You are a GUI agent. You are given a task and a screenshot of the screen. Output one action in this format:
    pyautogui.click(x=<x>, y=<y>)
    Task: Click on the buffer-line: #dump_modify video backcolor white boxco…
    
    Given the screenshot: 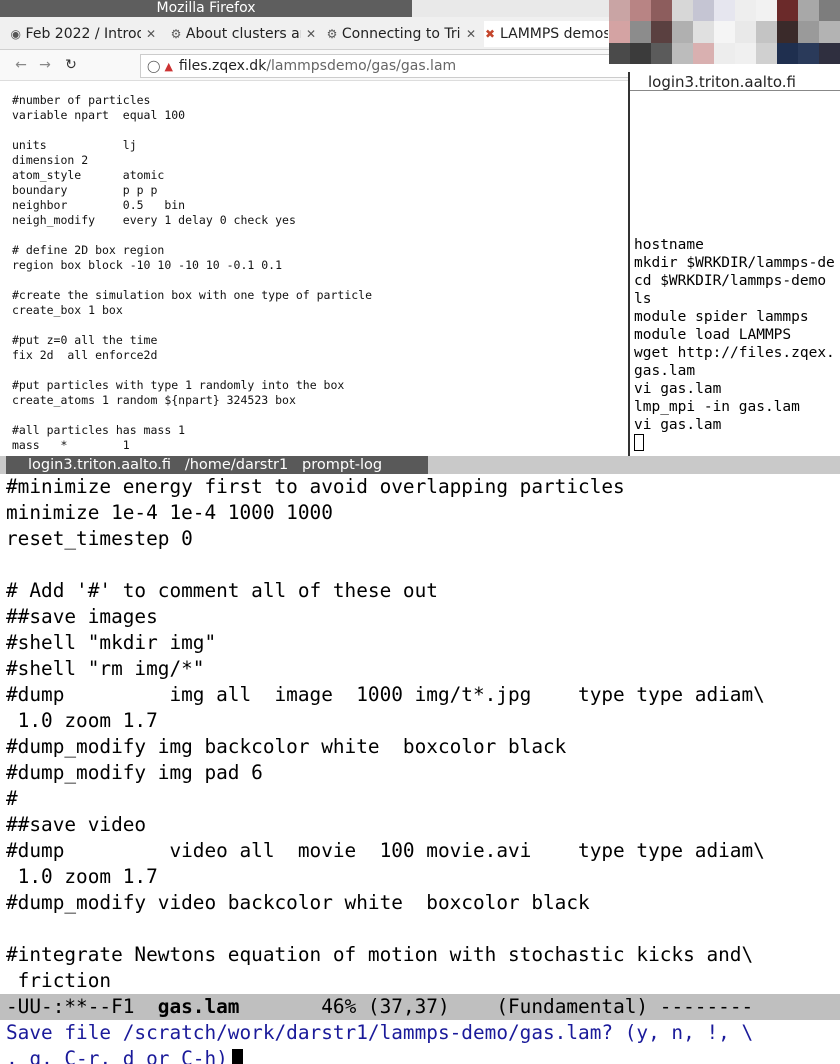 What is the action you would take?
    pyautogui.click(x=298, y=902)
    